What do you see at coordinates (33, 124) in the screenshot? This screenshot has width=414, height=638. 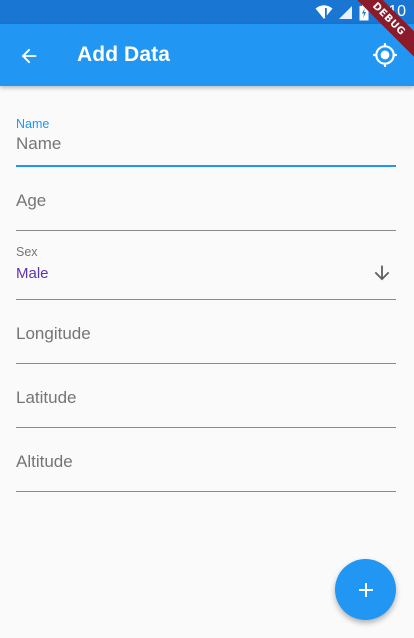 I see `name-field-label: Name` at bounding box center [33, 124].